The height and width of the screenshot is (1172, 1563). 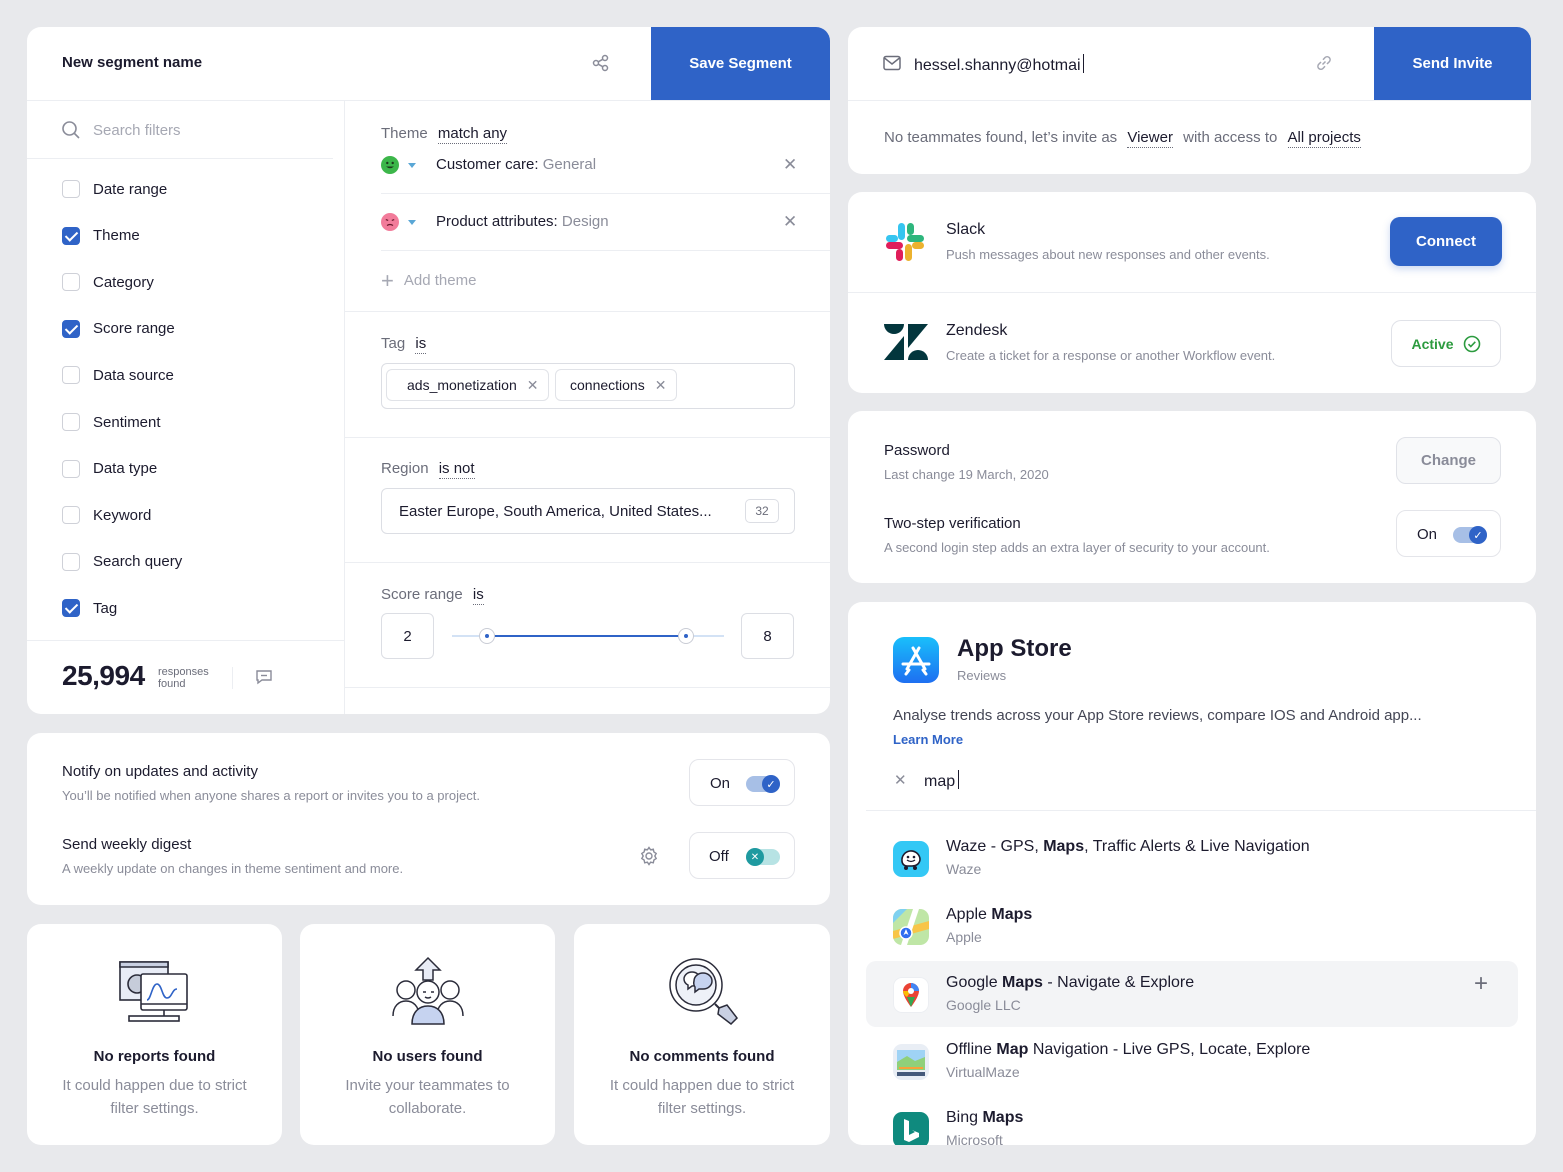 What do you see at coordinates (114, 189) in the screenshot?
I see `filter-item: Date range` at bounding box center [114, 189].